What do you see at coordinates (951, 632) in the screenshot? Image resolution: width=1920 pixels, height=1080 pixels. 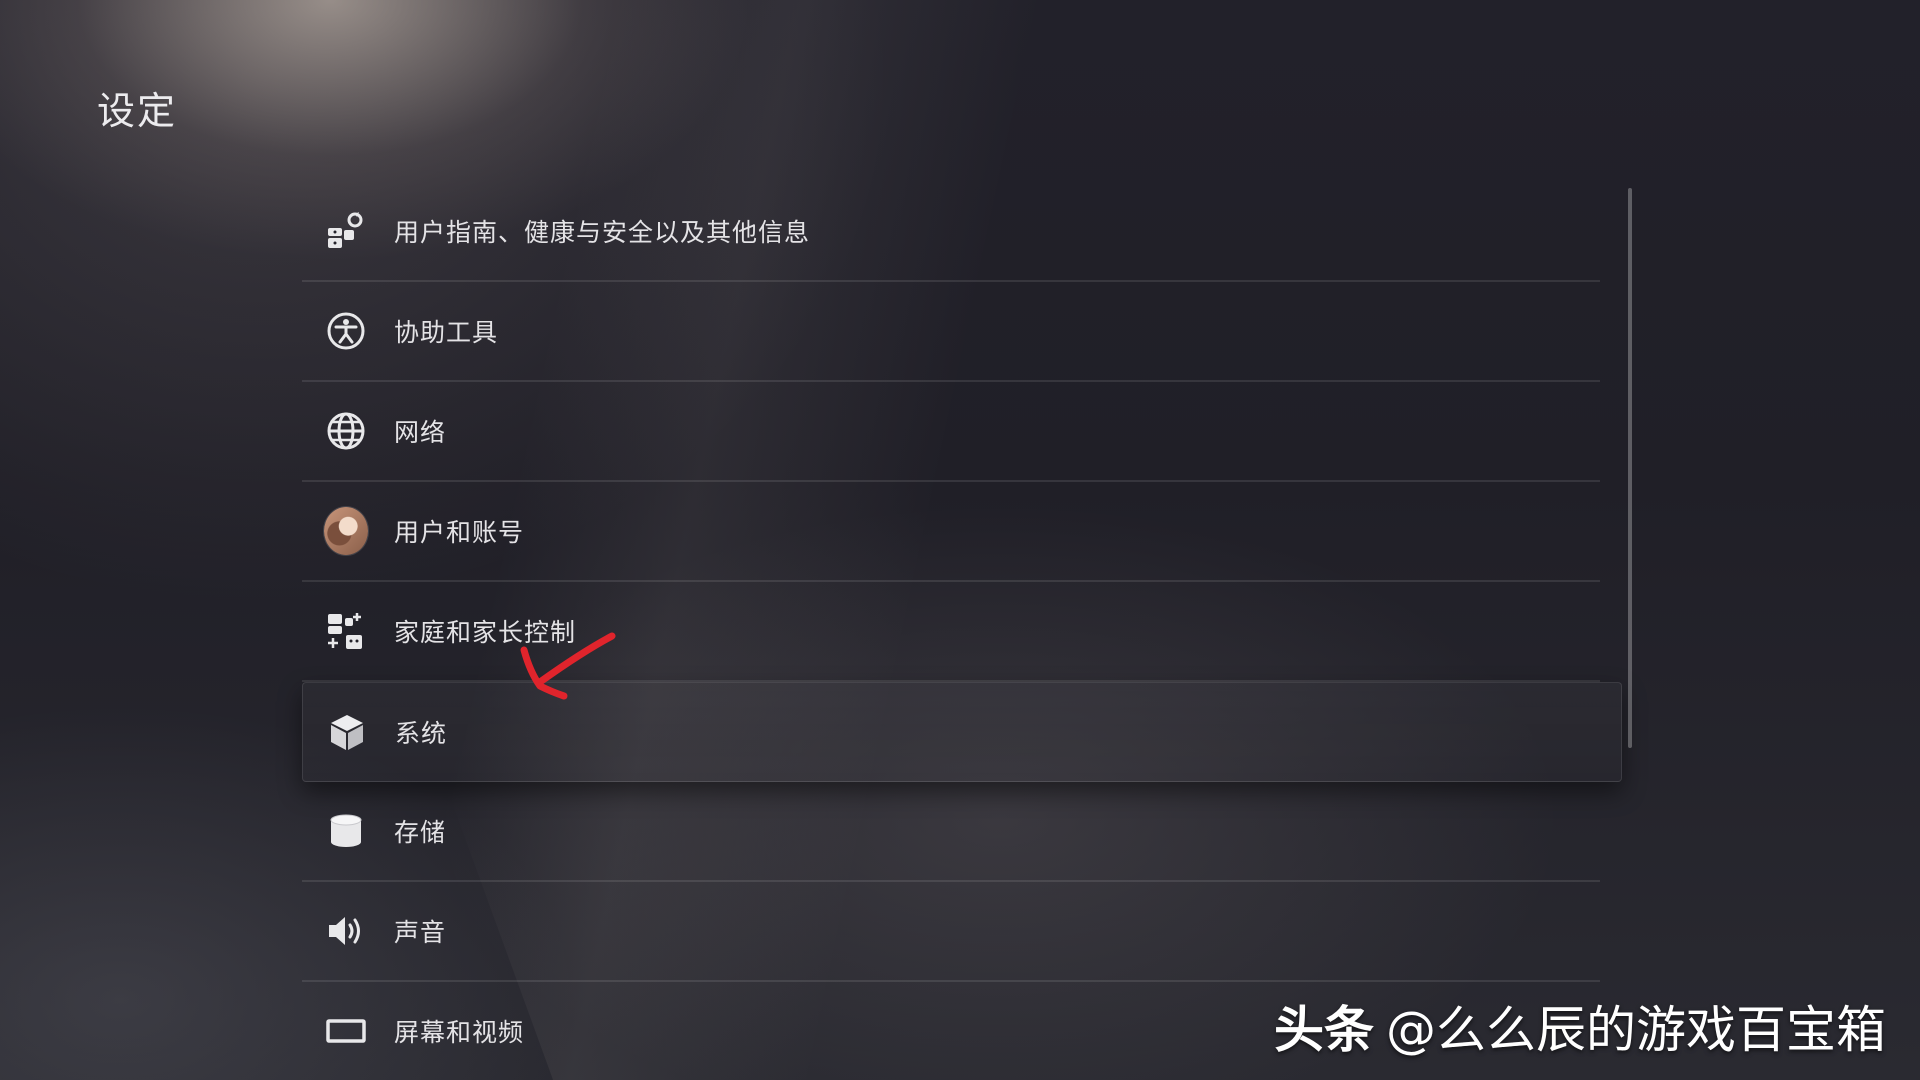 I see `menu-item-family: 家庭和家长控制` at bounding box center [951, 632].